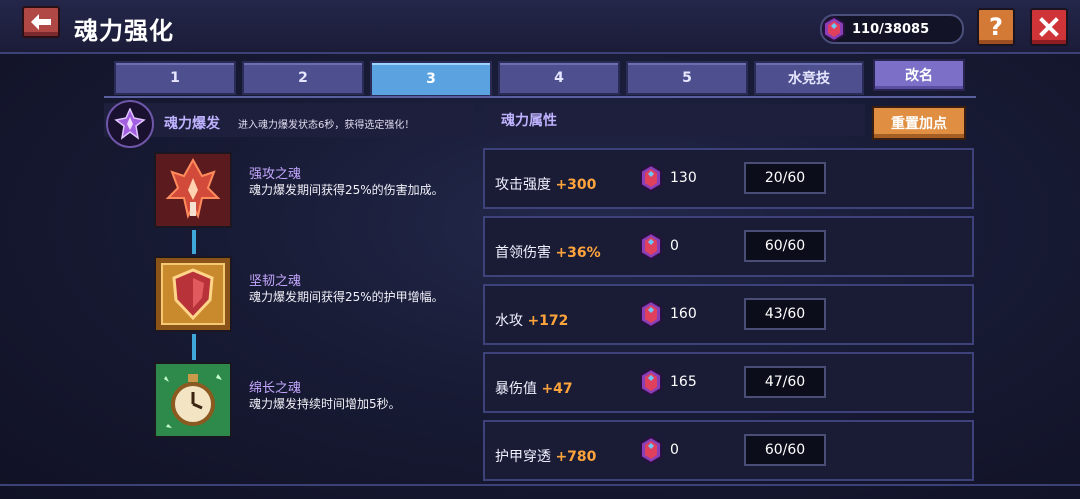 Image resolution: width=1080 pixels, height=499 pixels. I want to click on attribute-row: 攻击强度 +300 130 20/60, so click(728, 178).